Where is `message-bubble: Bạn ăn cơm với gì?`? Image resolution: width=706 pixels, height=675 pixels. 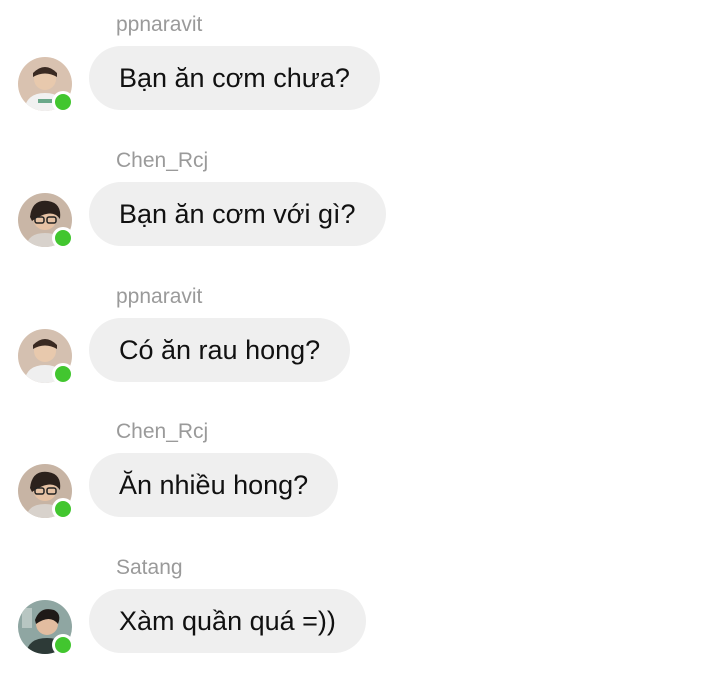 message-bubble: Bạn ăn cơm với gì? is located at coordinates (237, 214).